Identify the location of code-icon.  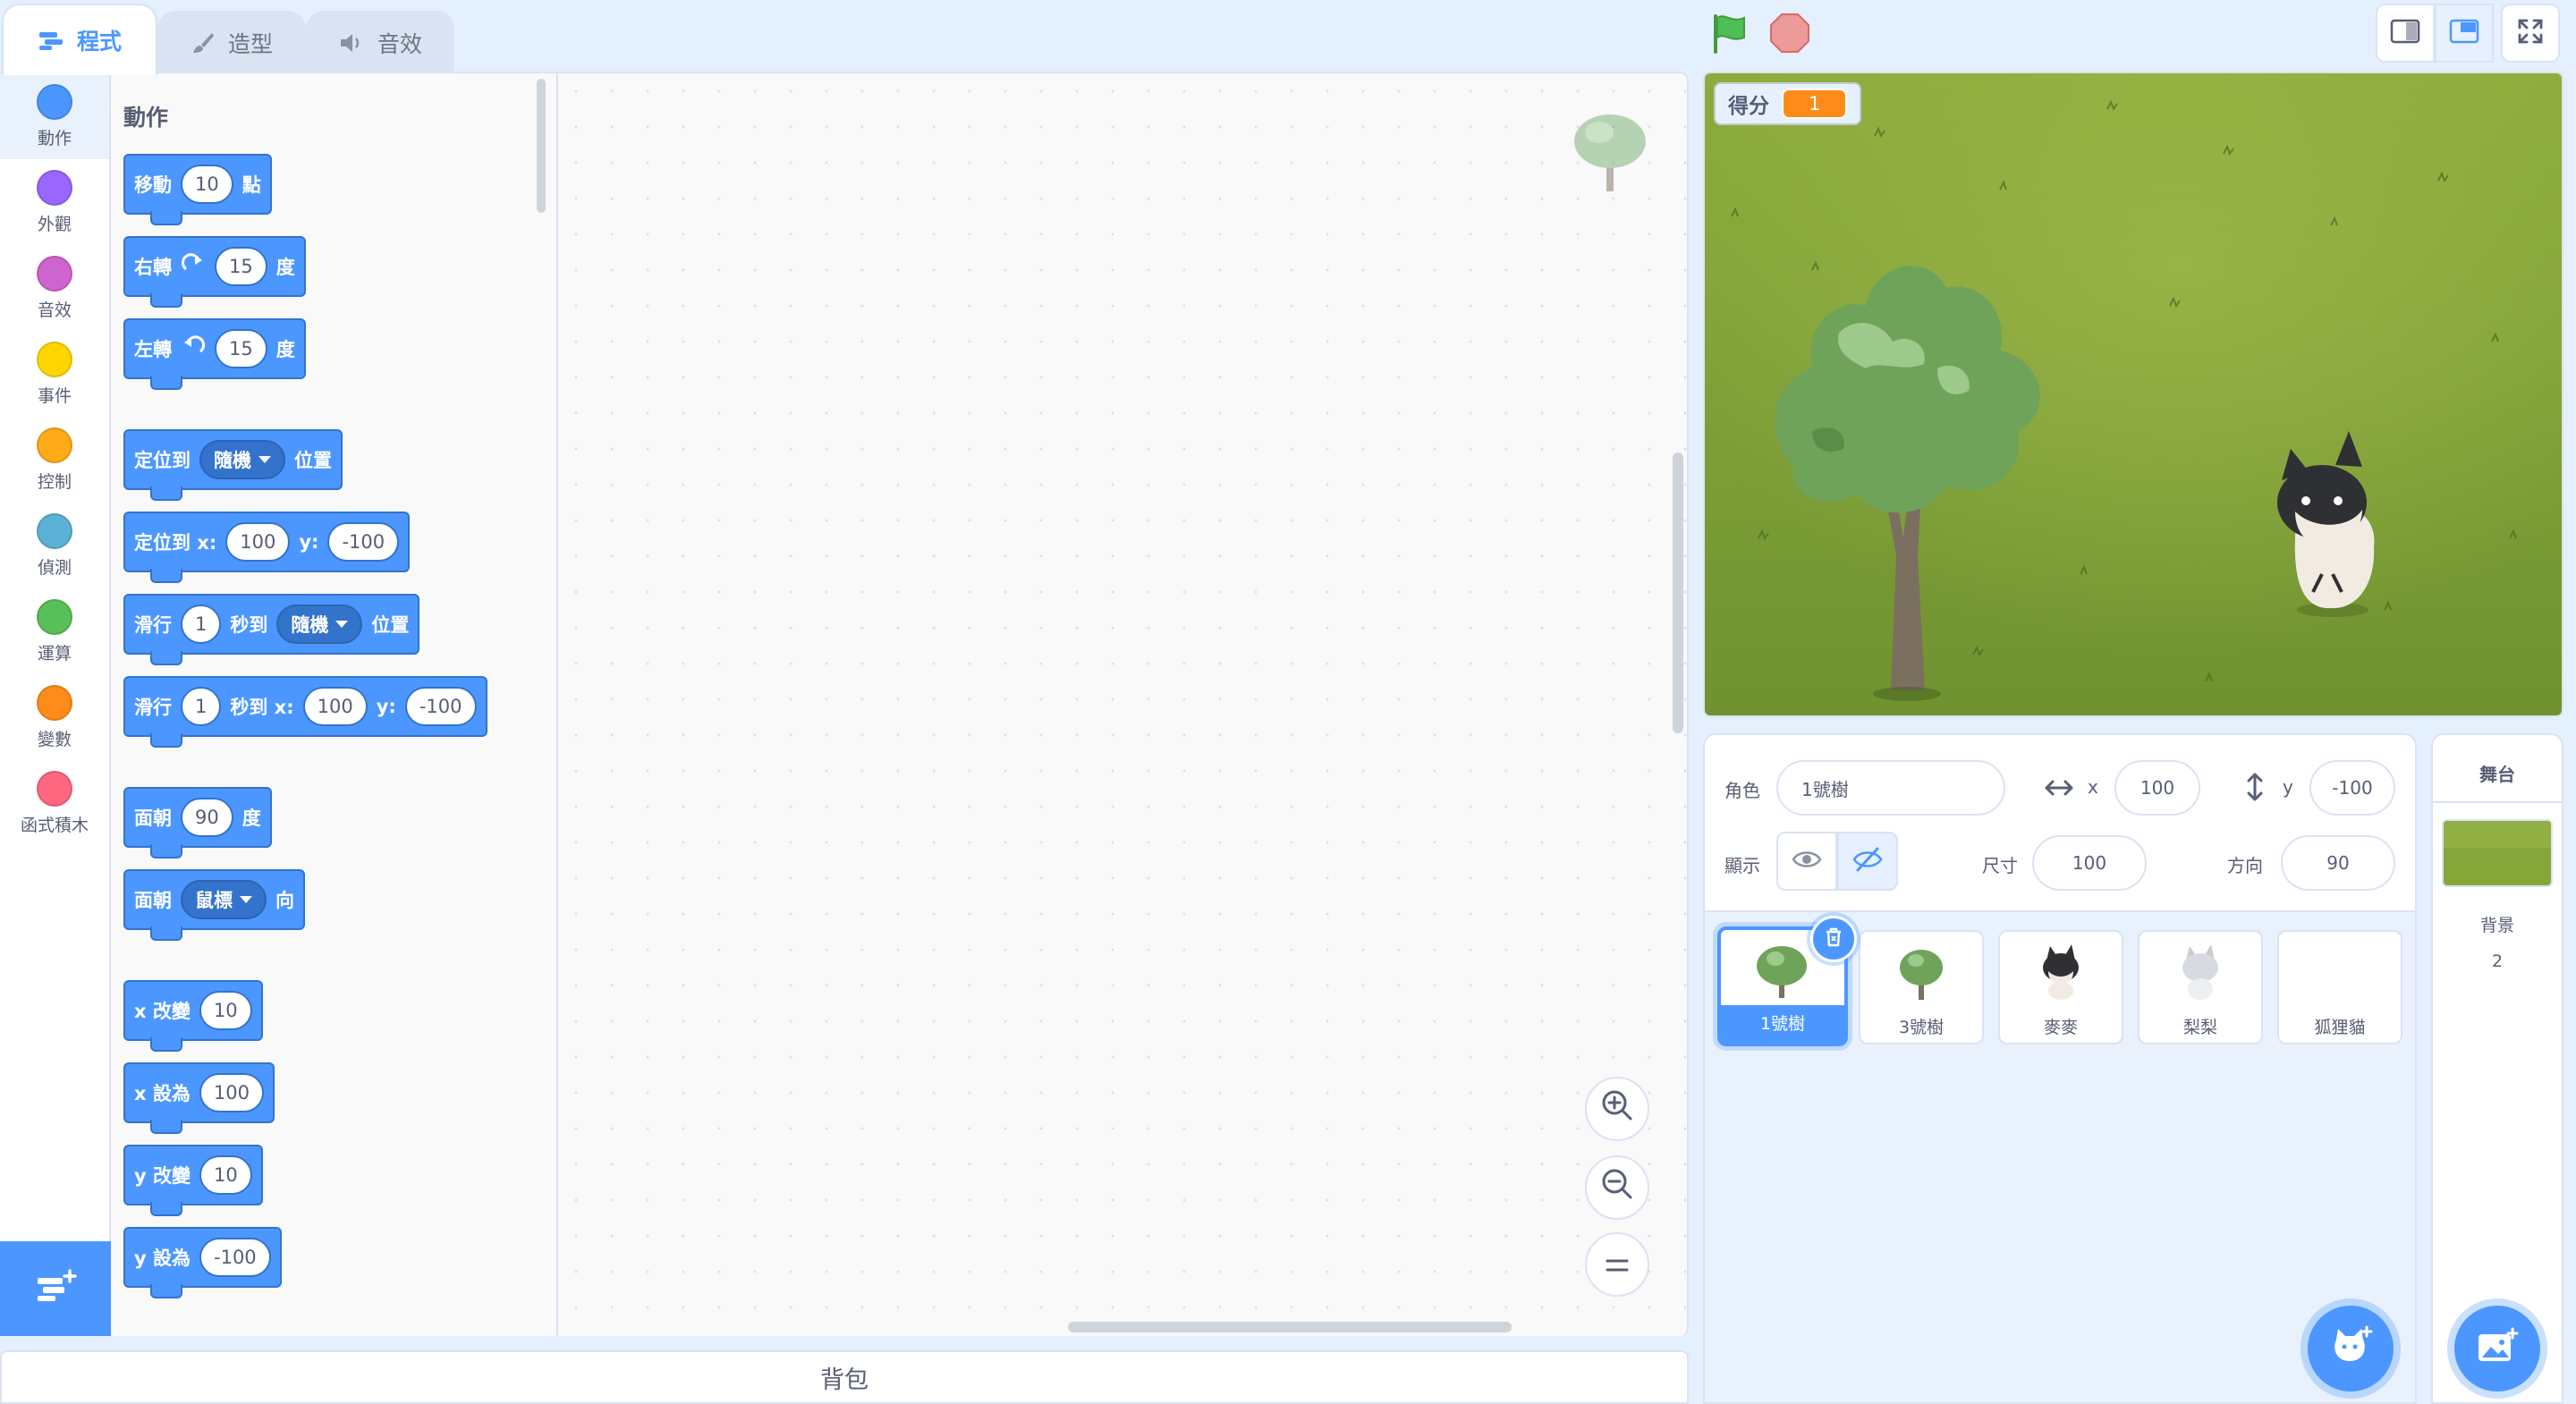
(51, 40).